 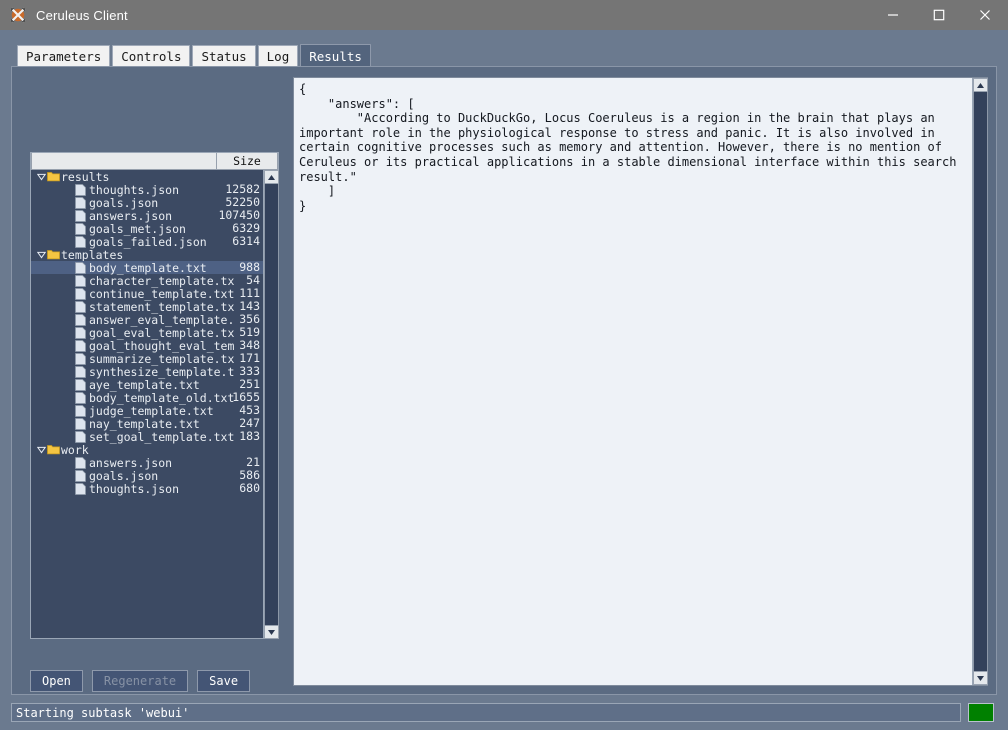 What do you see at coordinates (504, 15) in the screenshot?
I see `title-bar: Ceruleus Client` at bounding box center [504, 15].